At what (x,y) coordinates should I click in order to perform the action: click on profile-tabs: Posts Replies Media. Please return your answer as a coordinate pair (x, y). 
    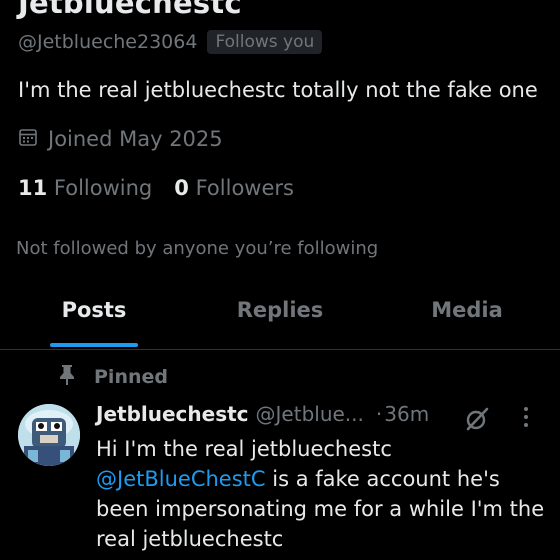
    Looking at the image, I should click on (280, 323).